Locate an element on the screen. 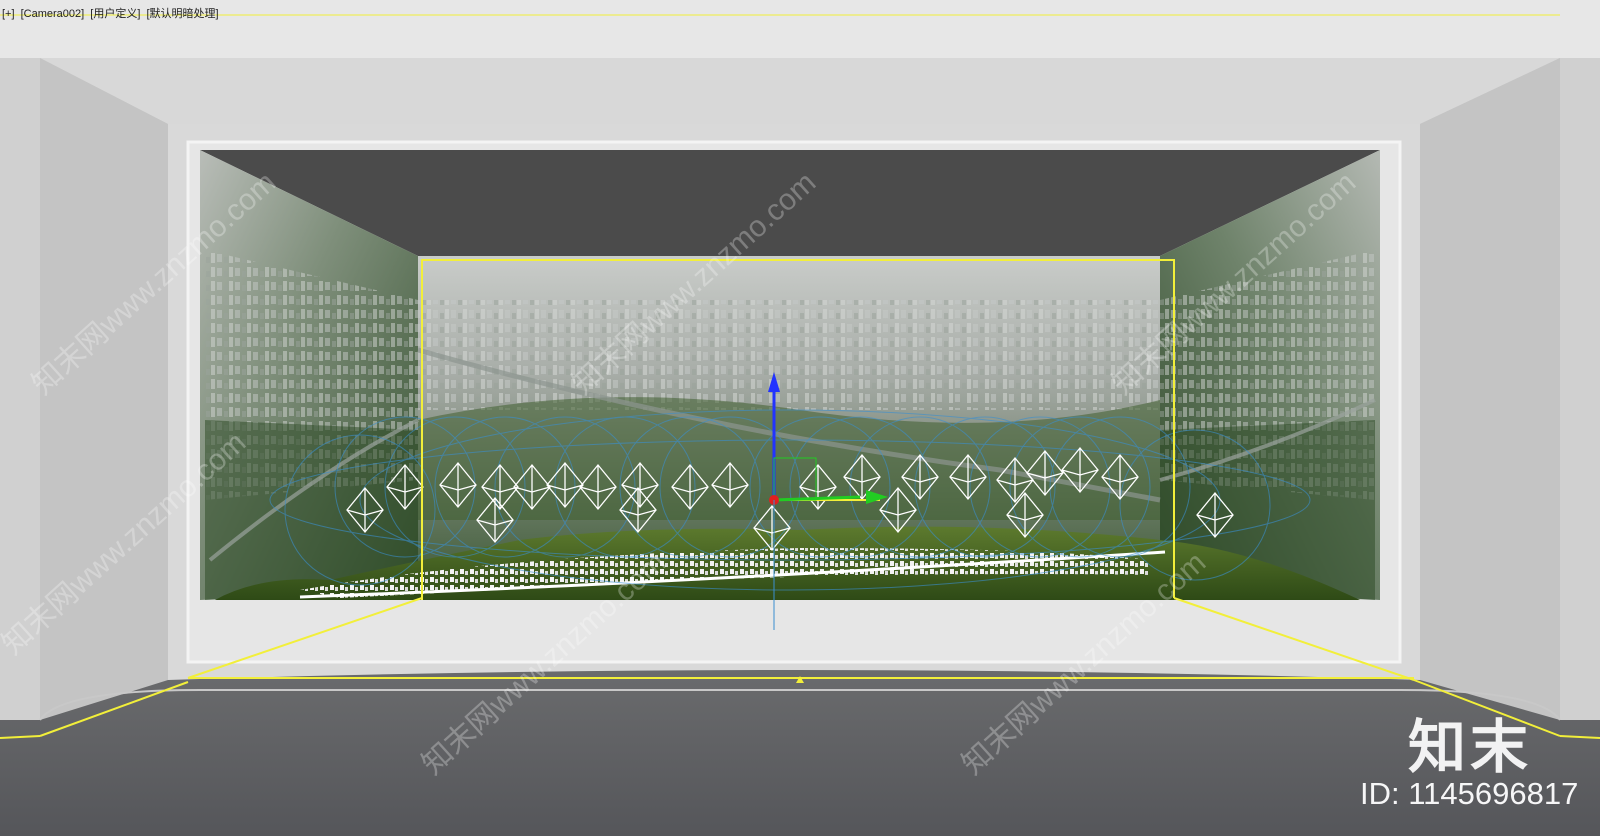  viewport-camera-label: [Camera002] is located at coordinates (53, 14).